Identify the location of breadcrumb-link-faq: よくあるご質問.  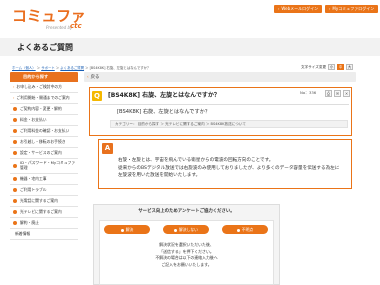
(72, 68).